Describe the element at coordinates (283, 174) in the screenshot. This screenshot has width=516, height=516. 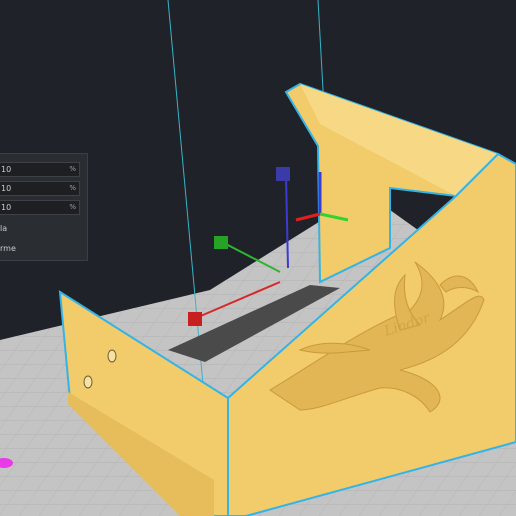
I see `move-gizmo-z-handle-icon` at that location.